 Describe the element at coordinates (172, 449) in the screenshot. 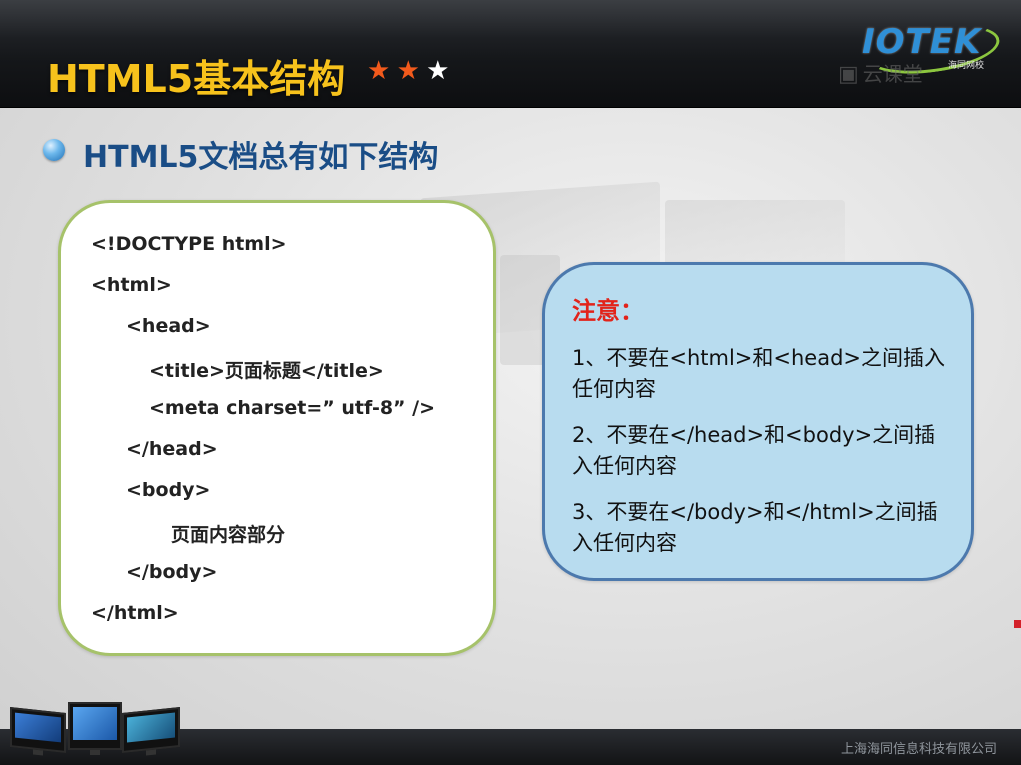

I see `code-line: </head>` at that location.